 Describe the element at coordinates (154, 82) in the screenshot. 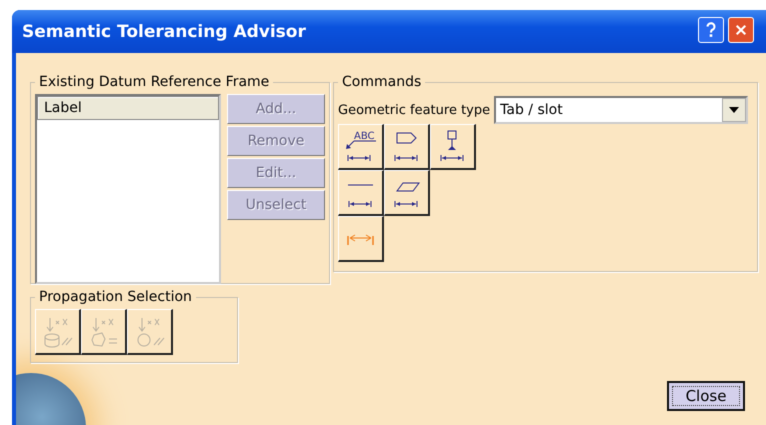

I see `group-title: Existing Datum Reference Frame` at that location.